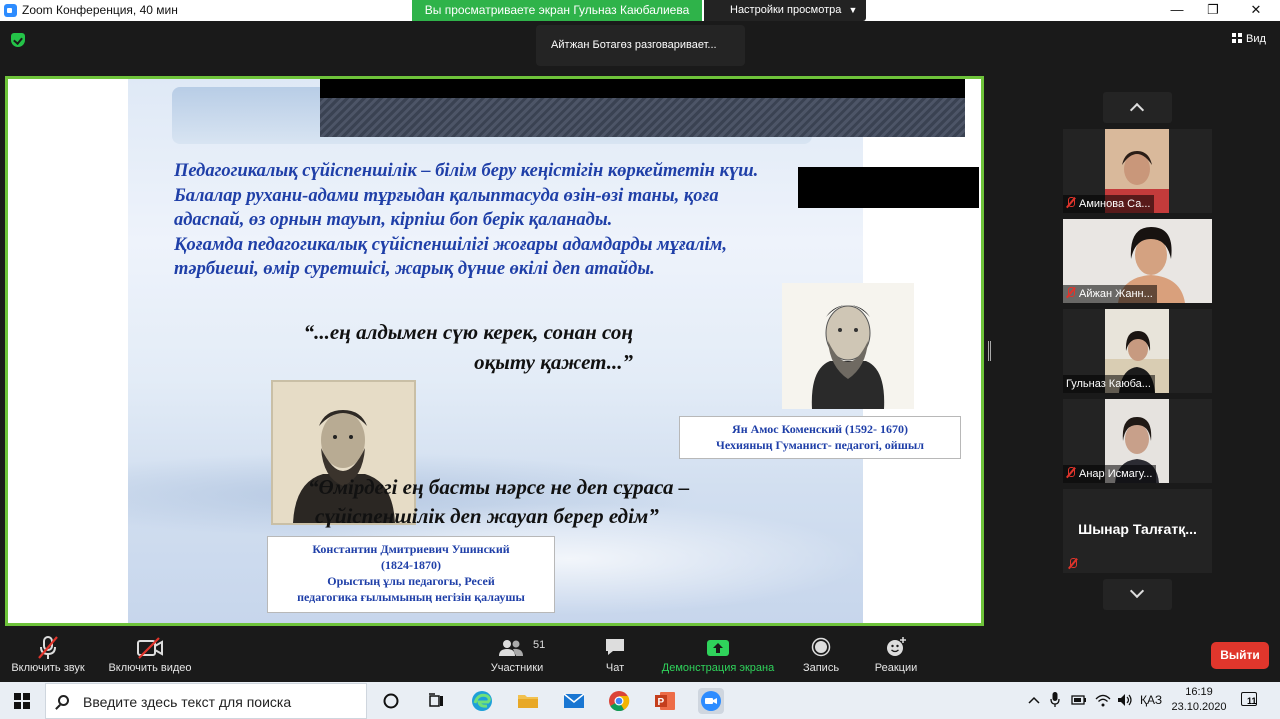 Image resolution: width=1280 pixels, height=719 pixels. What do you see at coordinates (989, 351) in the screenshot?
I see `panel-resize-handle` at bounding box center [989, 351].